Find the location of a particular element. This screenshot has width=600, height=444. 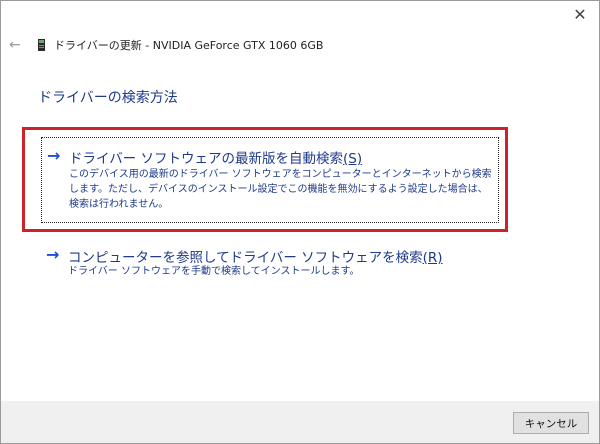

page-title: ドライバーの検索方法 is located at coordinates (108, 98).